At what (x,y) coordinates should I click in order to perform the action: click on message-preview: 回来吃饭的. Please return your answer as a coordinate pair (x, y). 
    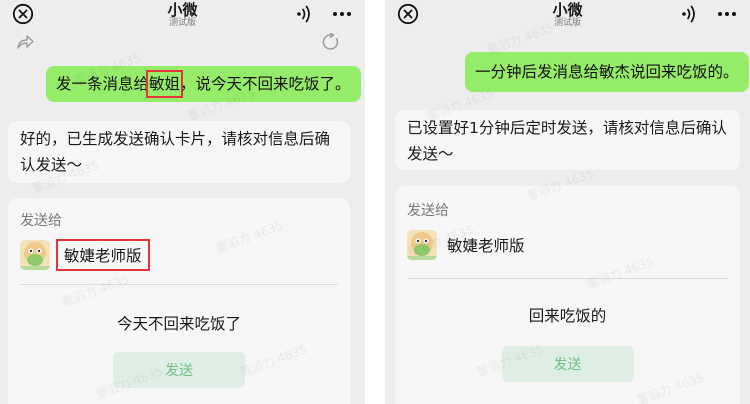
    Looking at the image, I should click on (567, 316).